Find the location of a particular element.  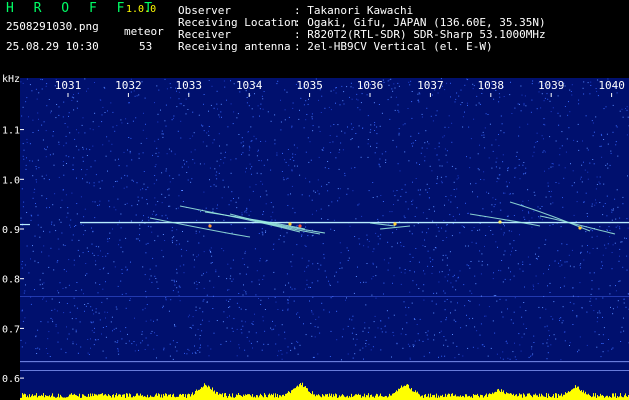

freq-tick-label: 0.6 is located at coordinates (11, 379).